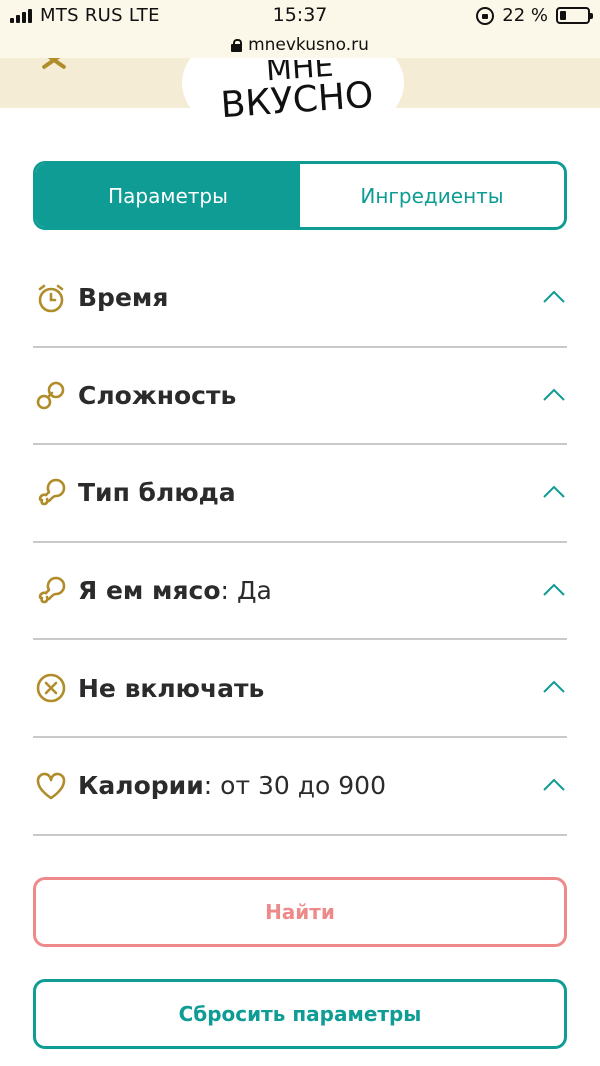 This screenshot has width=600, height=1066. I want to click on filter-row-meat: Я ем мясо: Да, so click(300, 592).